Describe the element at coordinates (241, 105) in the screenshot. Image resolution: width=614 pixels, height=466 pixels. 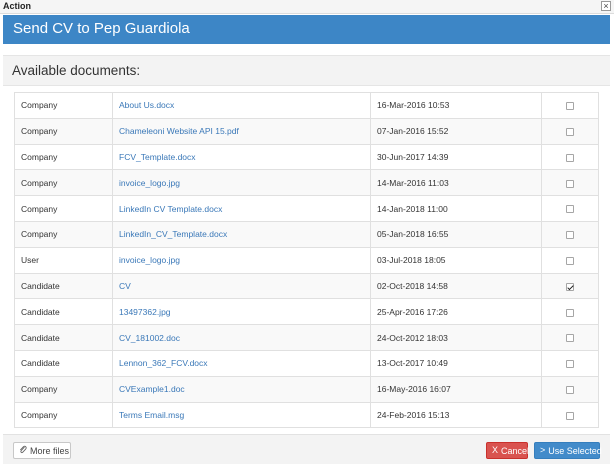
I see `document-link: About Us.docx` at that location.